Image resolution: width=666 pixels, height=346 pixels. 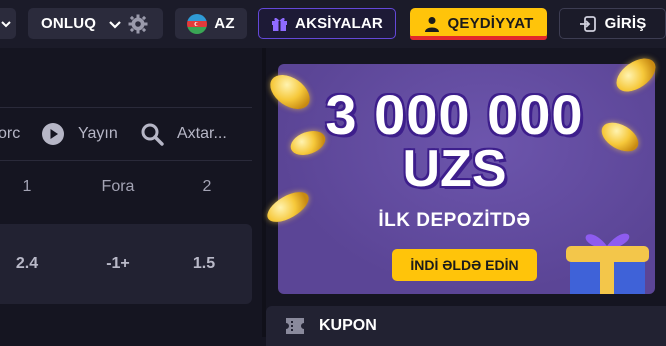 What do you see at coordinates (587, 23) in the screenshot?
I see `login-icon` at bounding box center [587, 23].